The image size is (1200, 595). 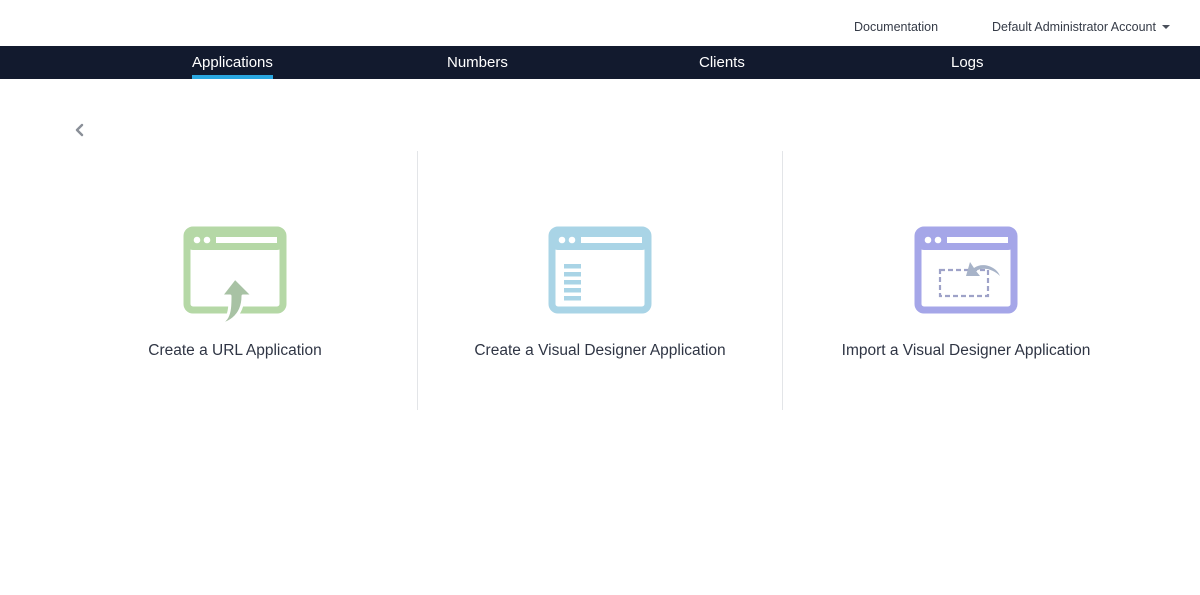 What do you see at coordinates (896, 27) in the screenshot?
I see `documentation-link: Documentation` at bounding box center [896, 27].